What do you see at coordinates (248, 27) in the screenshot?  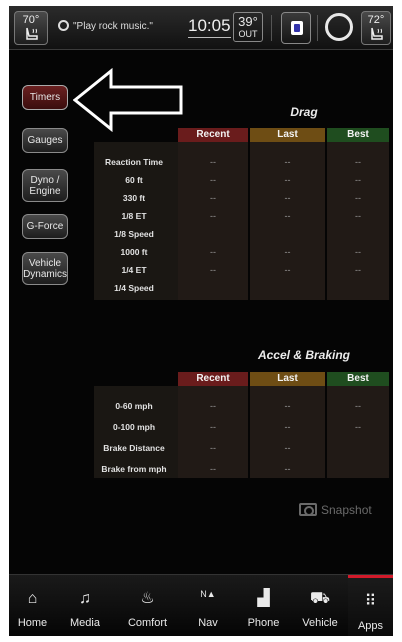 I see `outside-temp-badge: 39° OUT` at bounding box center [248, 27].